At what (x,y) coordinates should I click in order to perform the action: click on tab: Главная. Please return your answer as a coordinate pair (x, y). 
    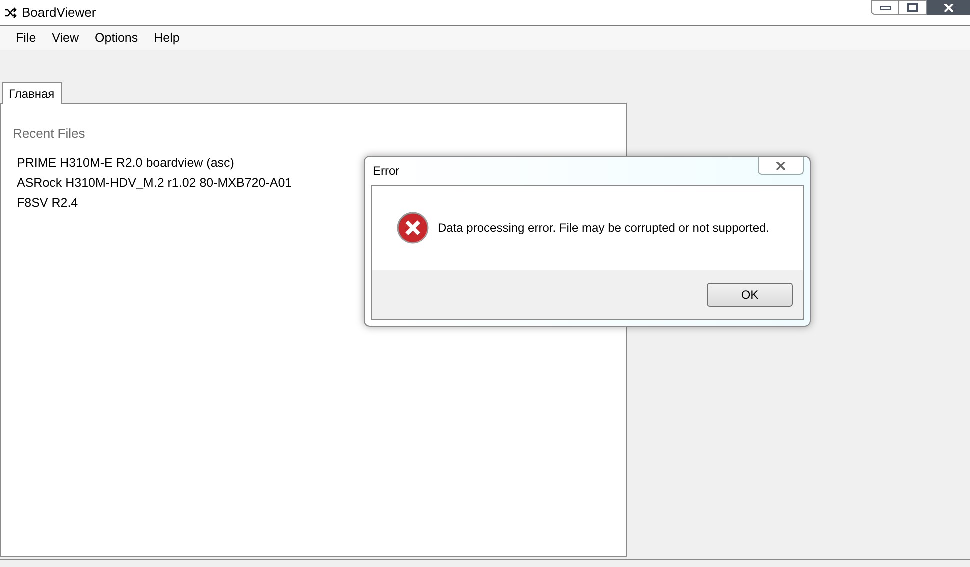
    Looking at the image, I should click on (32, 93).